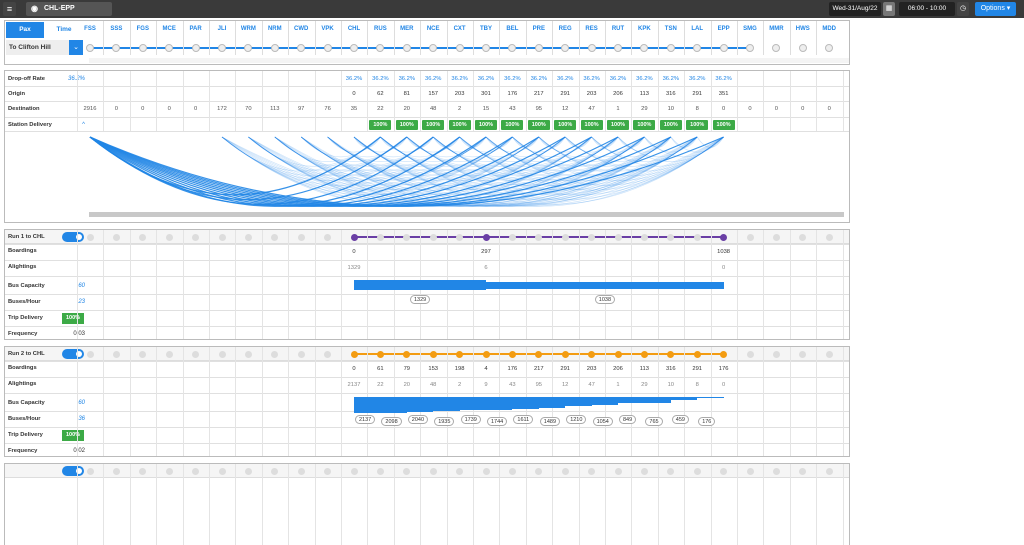 The height and width of the screenshot is (545, 1024). What do you see at coordinates (927, 9) in the screenshot?
I see `time-range-display: 06:00 - 10:00` at bounding box center [927, 9].